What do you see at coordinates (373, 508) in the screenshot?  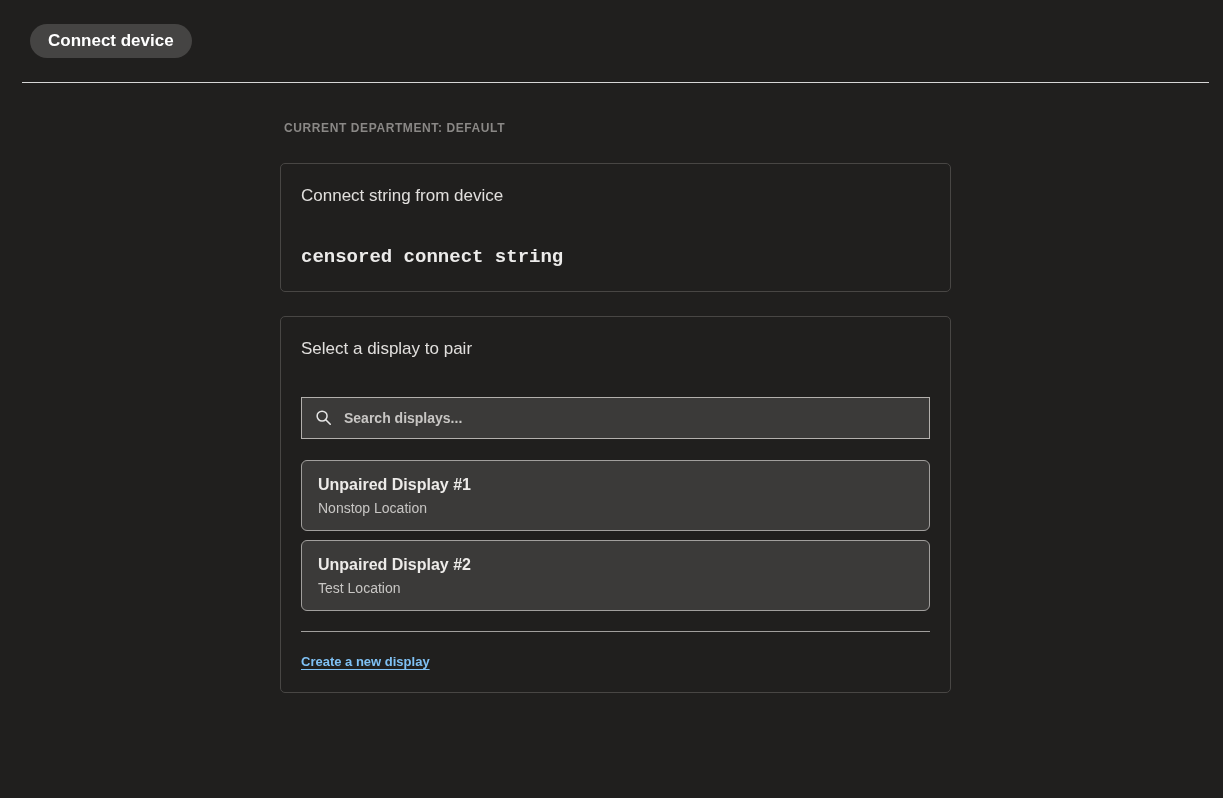 I see `display-location: Nonstop Location` at bounding box center [373, 508].